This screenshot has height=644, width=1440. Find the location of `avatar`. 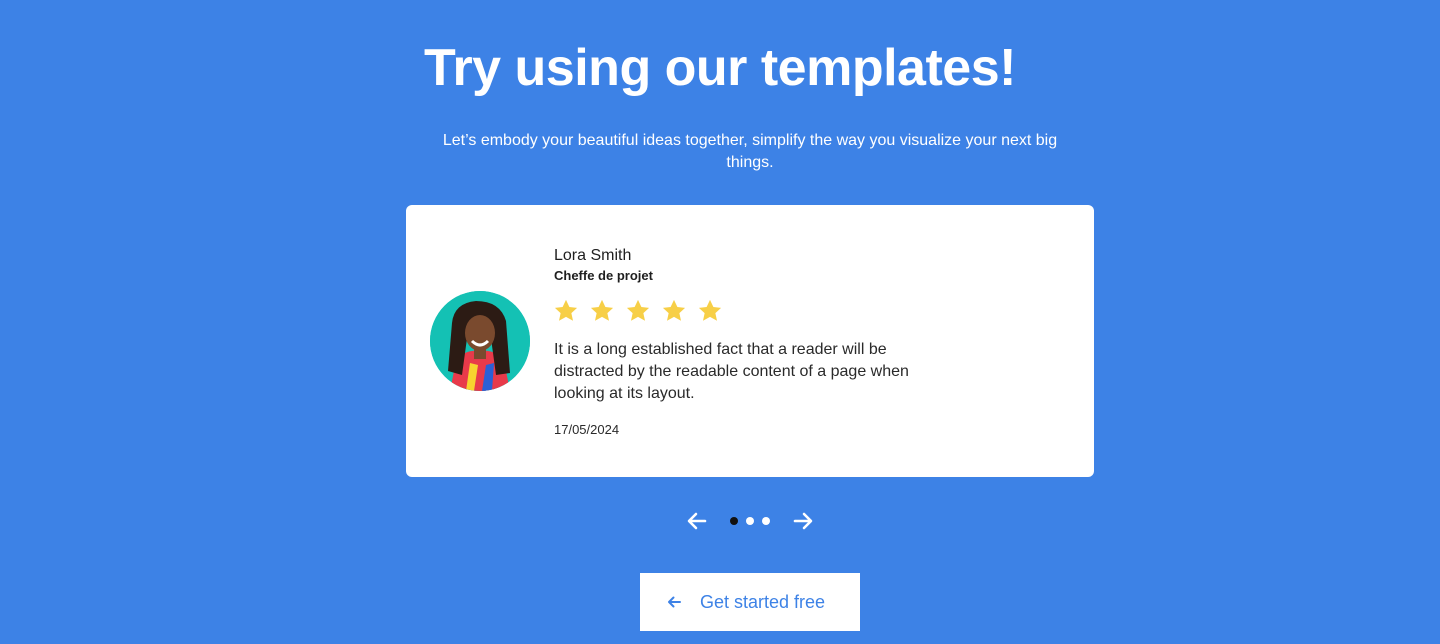

avatar is located at coordinates (480, 341).